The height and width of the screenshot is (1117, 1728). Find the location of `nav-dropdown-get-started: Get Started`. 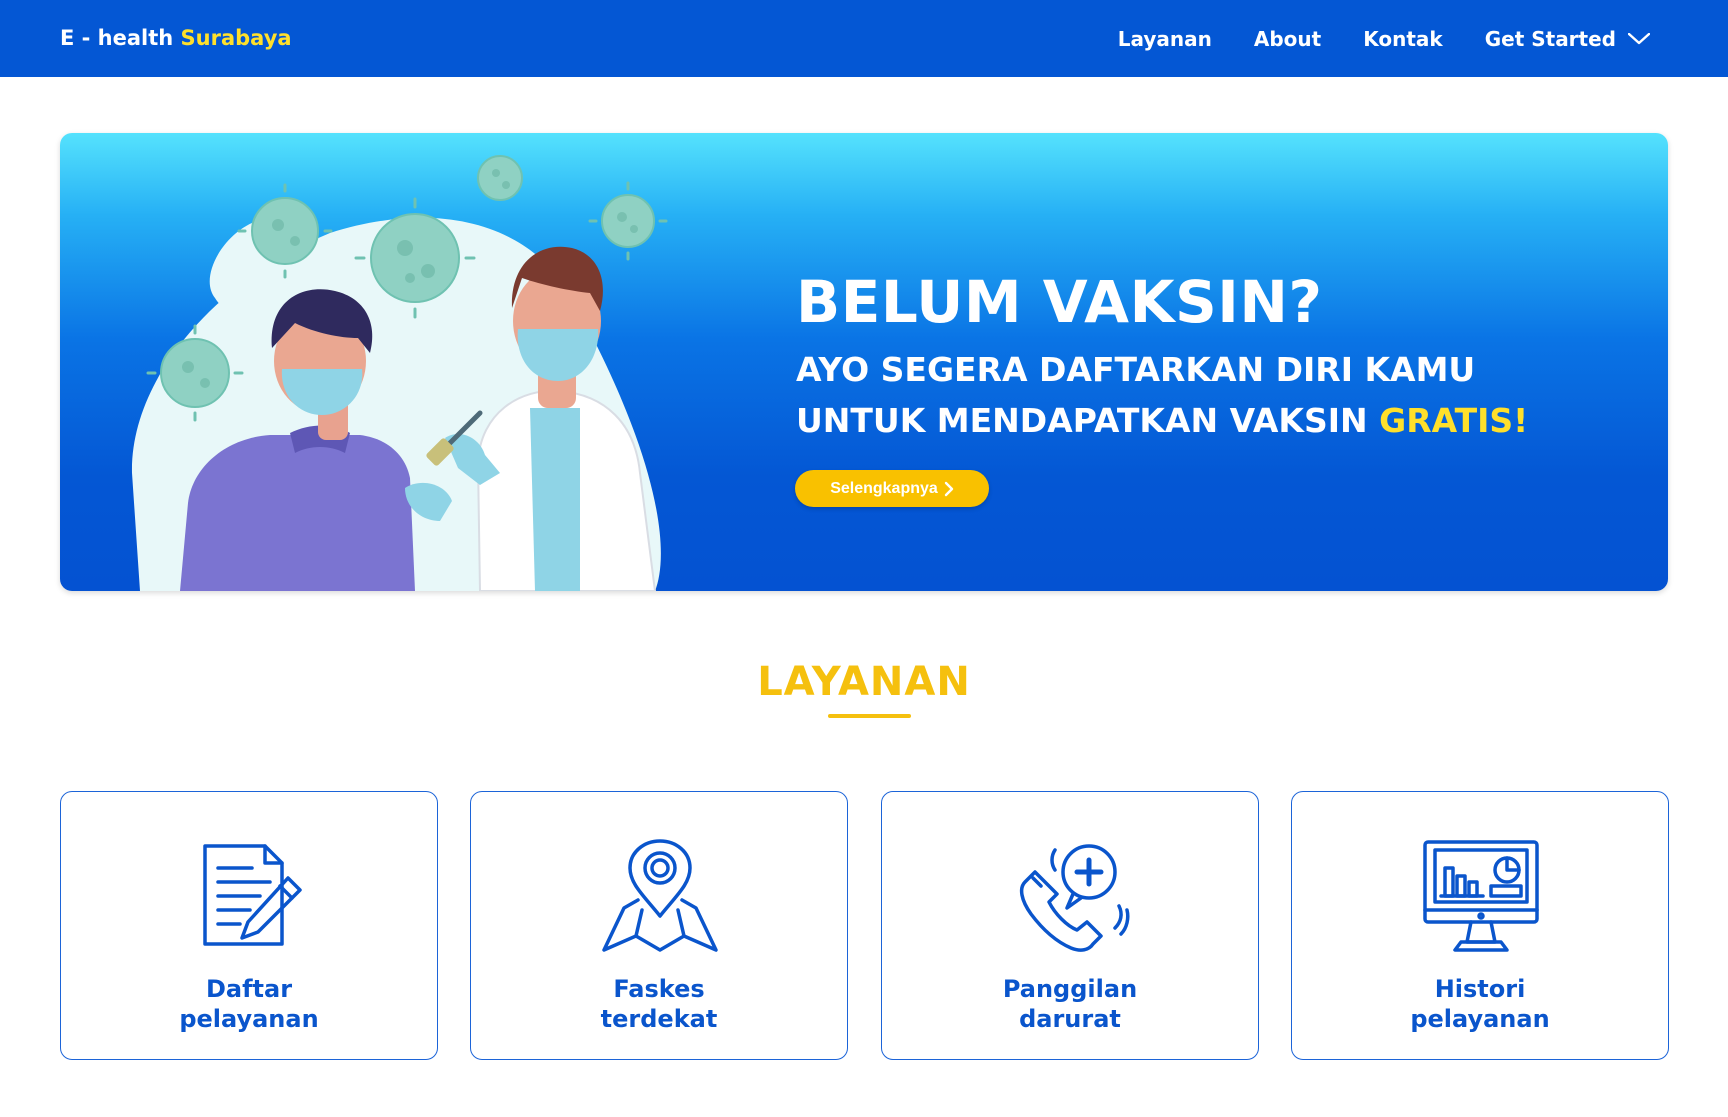

nav-dropdown-get-started: Get Started is located at coordinates (1567, 39).